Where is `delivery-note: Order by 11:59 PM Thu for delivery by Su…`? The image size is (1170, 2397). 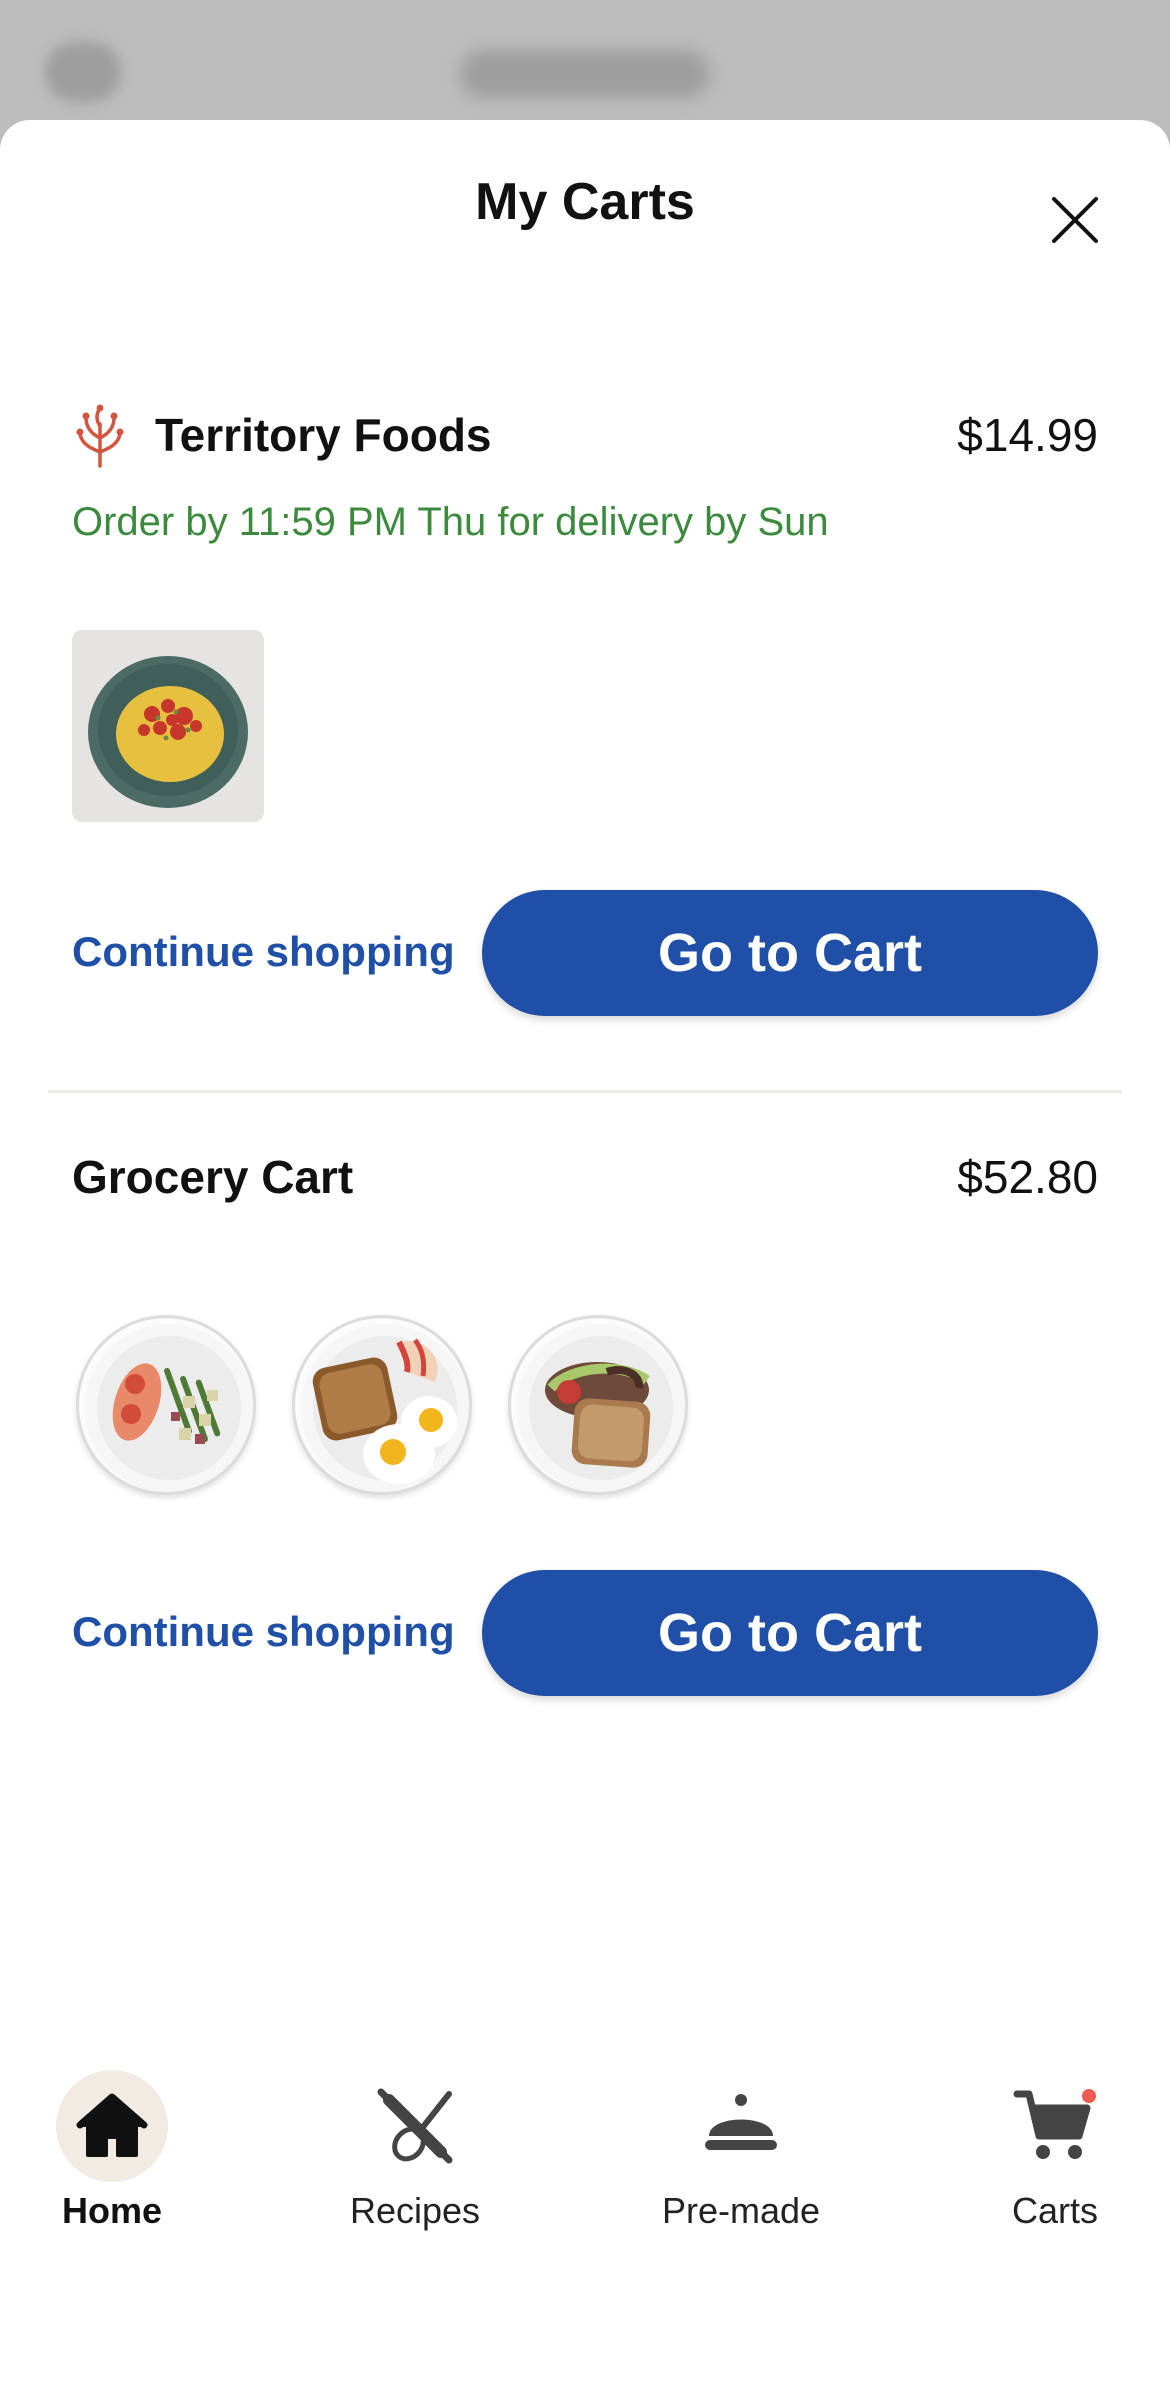
delivery-note: Order by 11:59 PM Thu for delivery by Su… is located at coordinates (450, 522).